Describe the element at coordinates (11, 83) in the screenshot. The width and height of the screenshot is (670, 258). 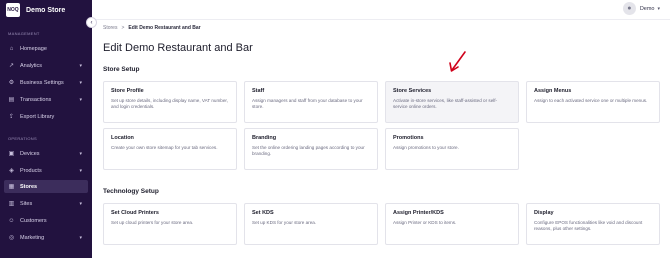
I see `gear-icon: ⚙` at that location.